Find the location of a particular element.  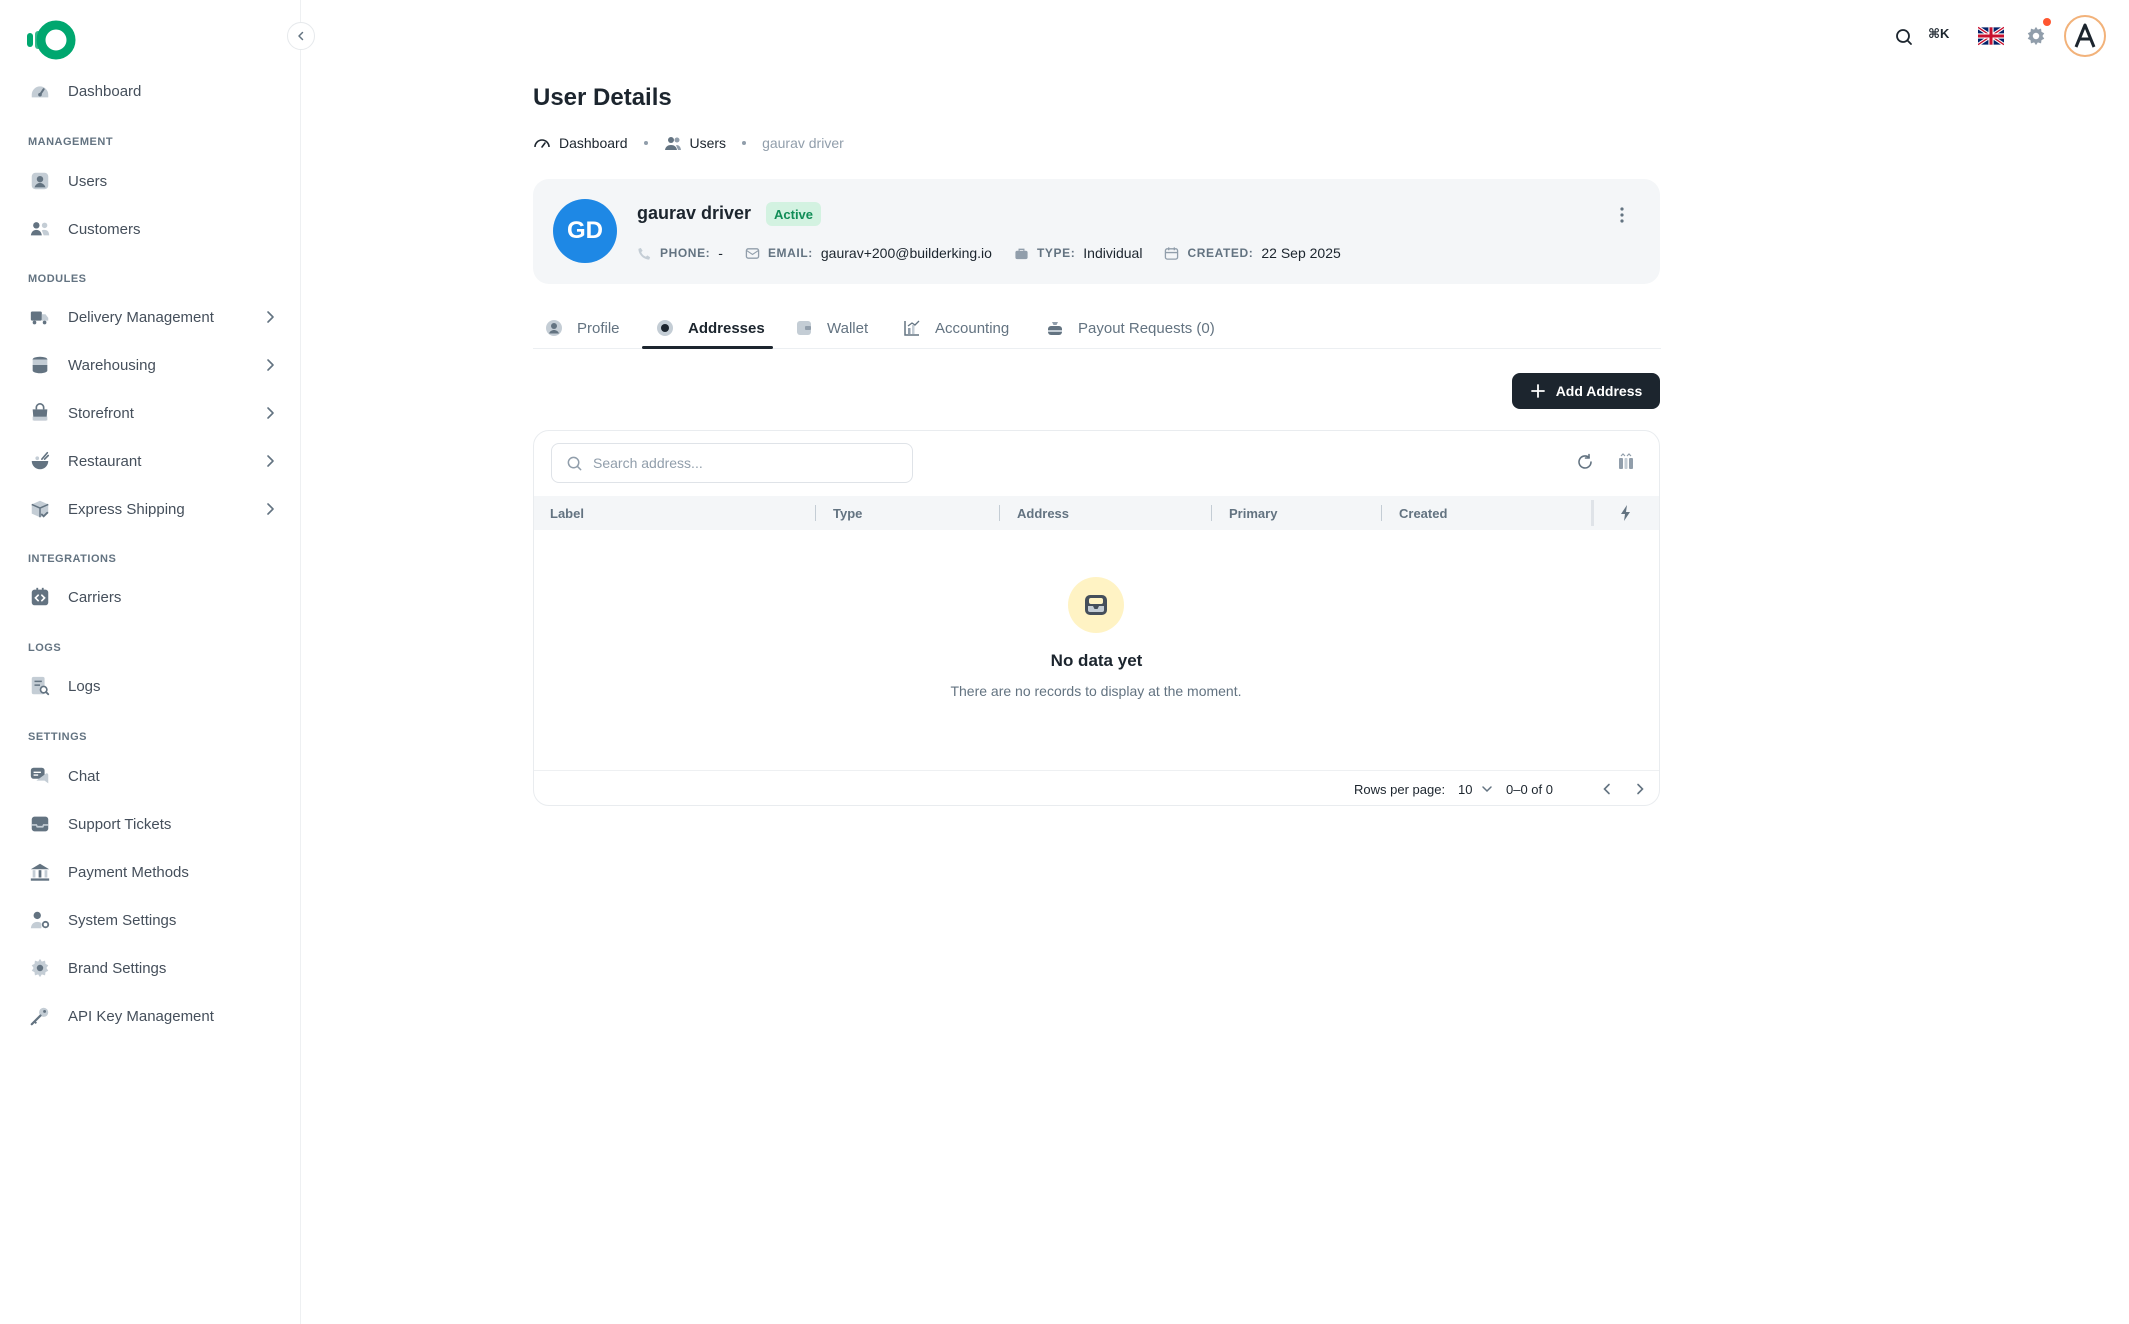

database-icon is located at coordinates (40, 365).